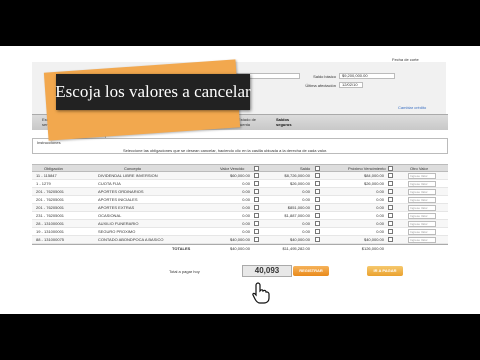  I want to click on total-vencido: $40,000.00, so click(239, 248).